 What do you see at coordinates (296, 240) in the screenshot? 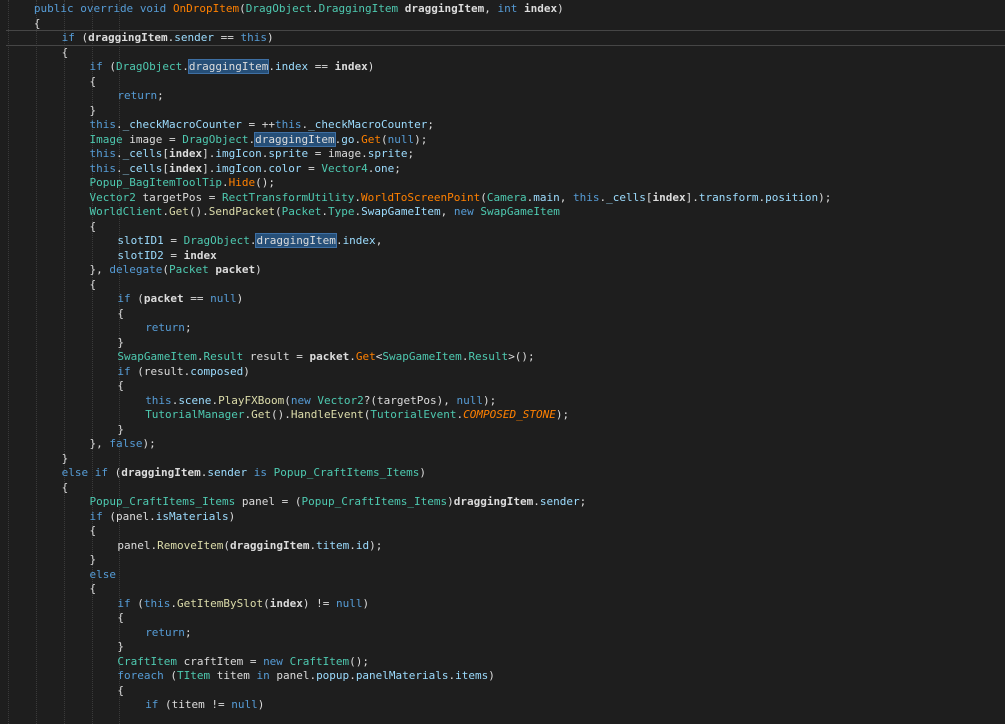
I see `highlighted-token: draggingItem` at bounding box center [296, 240].